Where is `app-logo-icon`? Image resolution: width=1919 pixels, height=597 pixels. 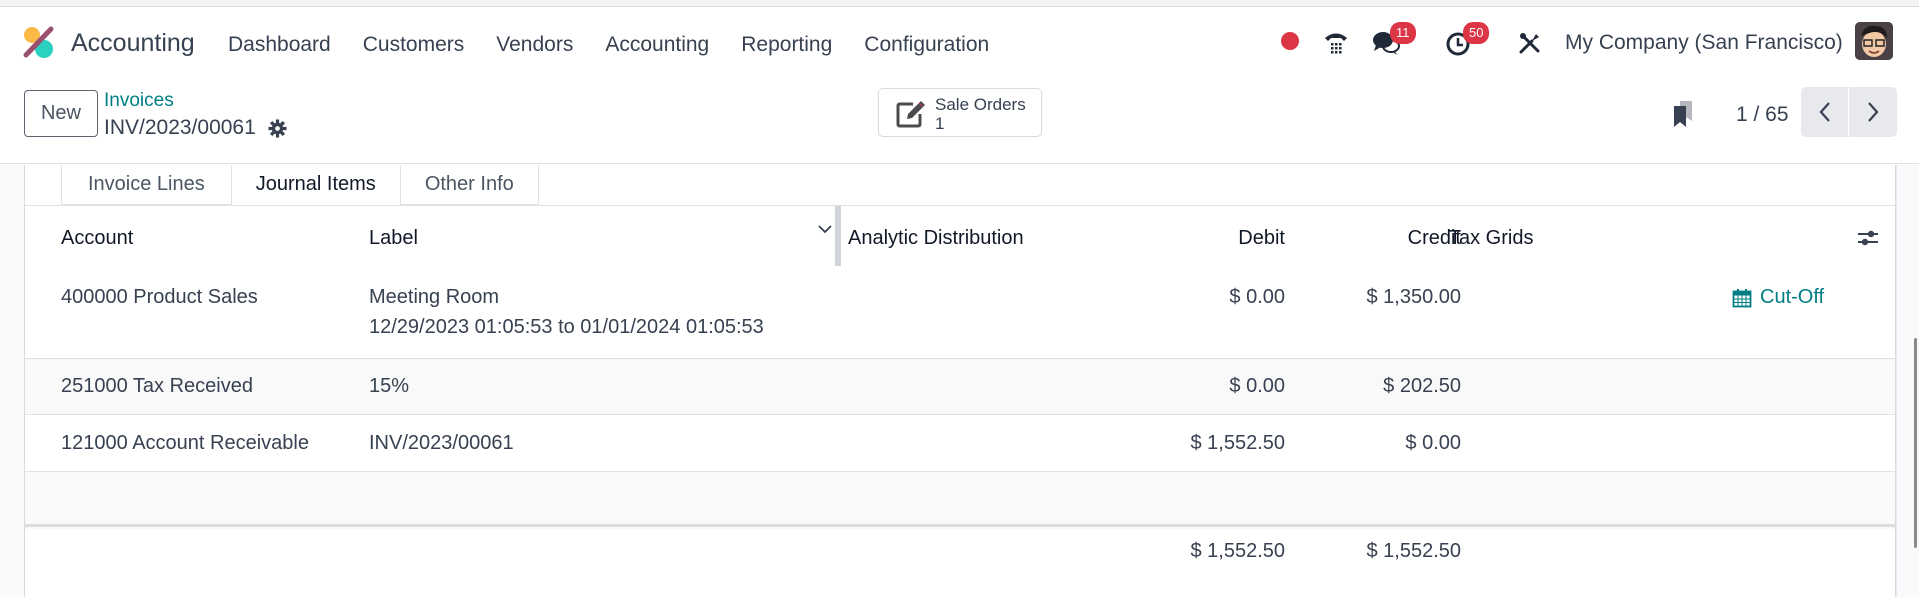 app-logo-icon is located at coordinates (39, 42).